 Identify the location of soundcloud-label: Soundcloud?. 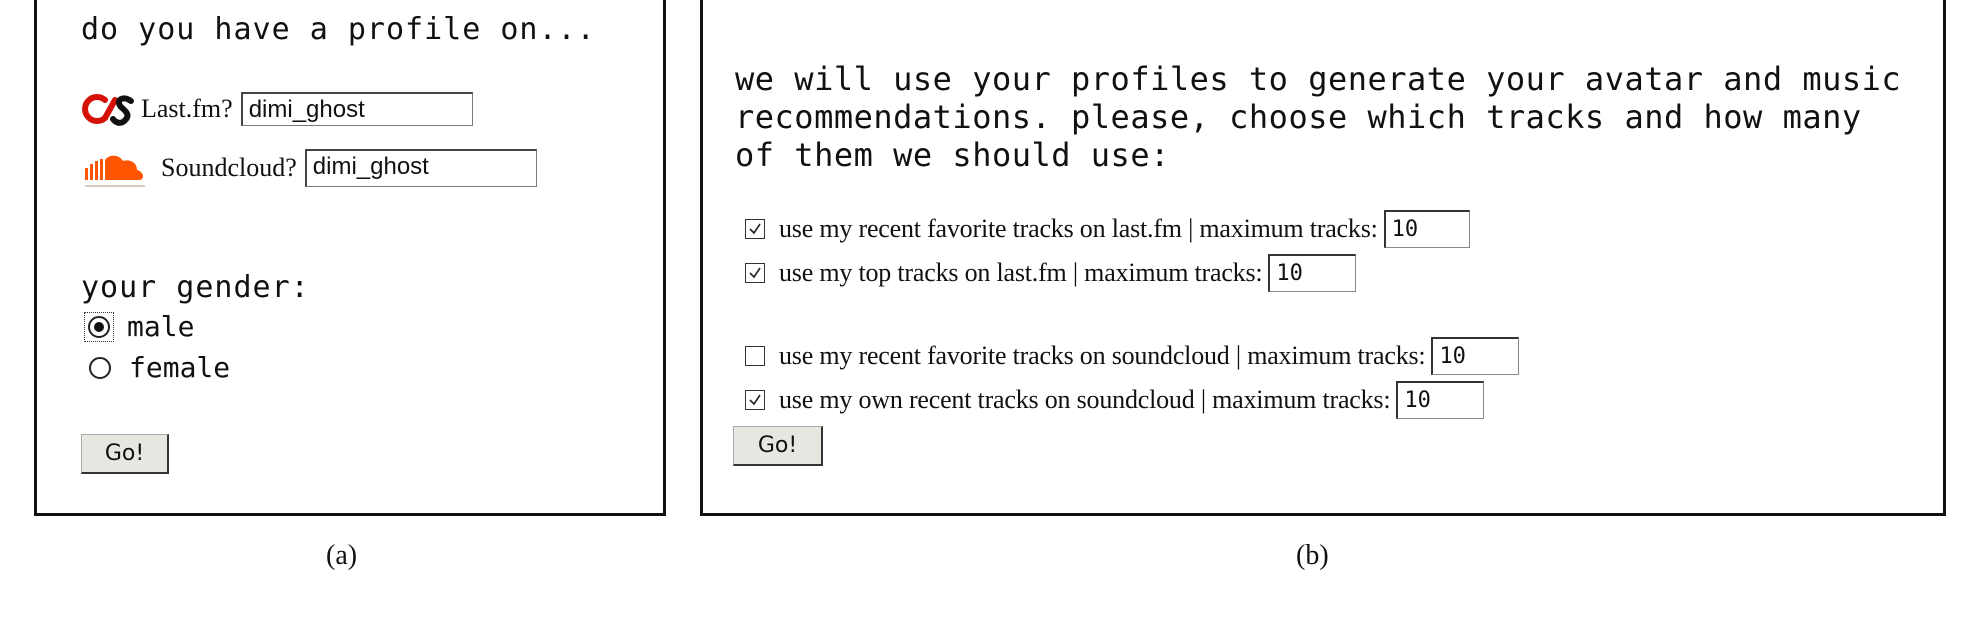
(229, 167).